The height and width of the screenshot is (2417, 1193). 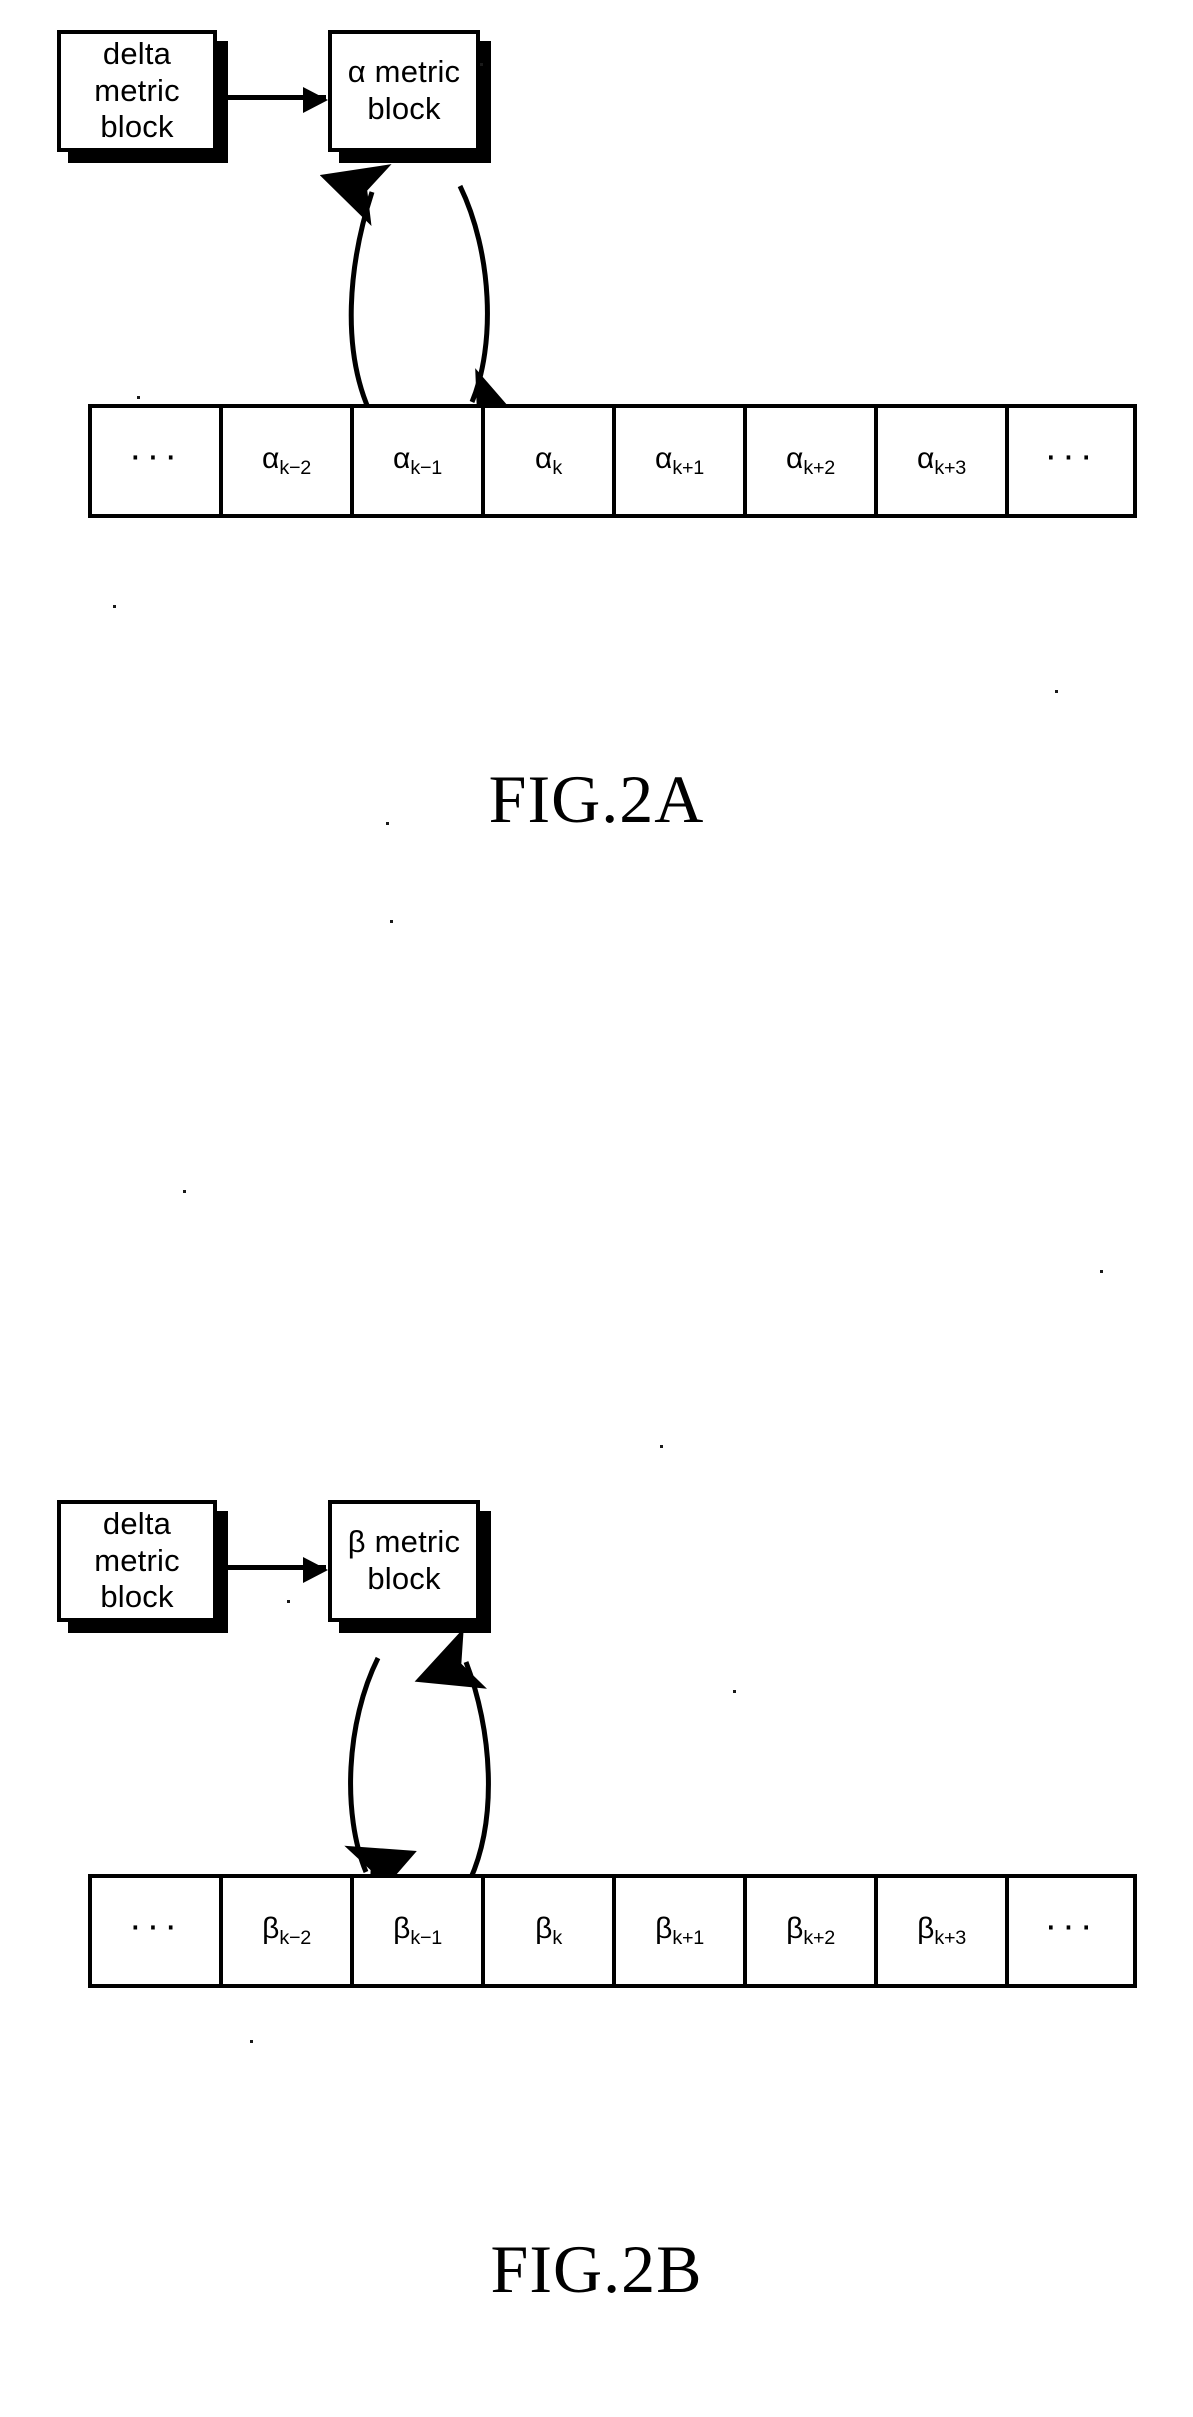 I want to click on cell-text: αk+2, so click(x=810, y=461).